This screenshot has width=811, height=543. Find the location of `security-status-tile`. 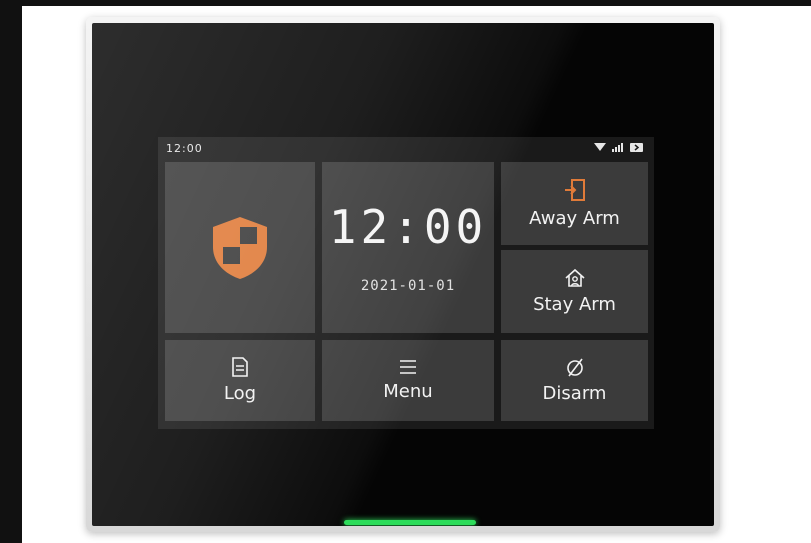

security-status-tile is located at coordinates (240, 247).